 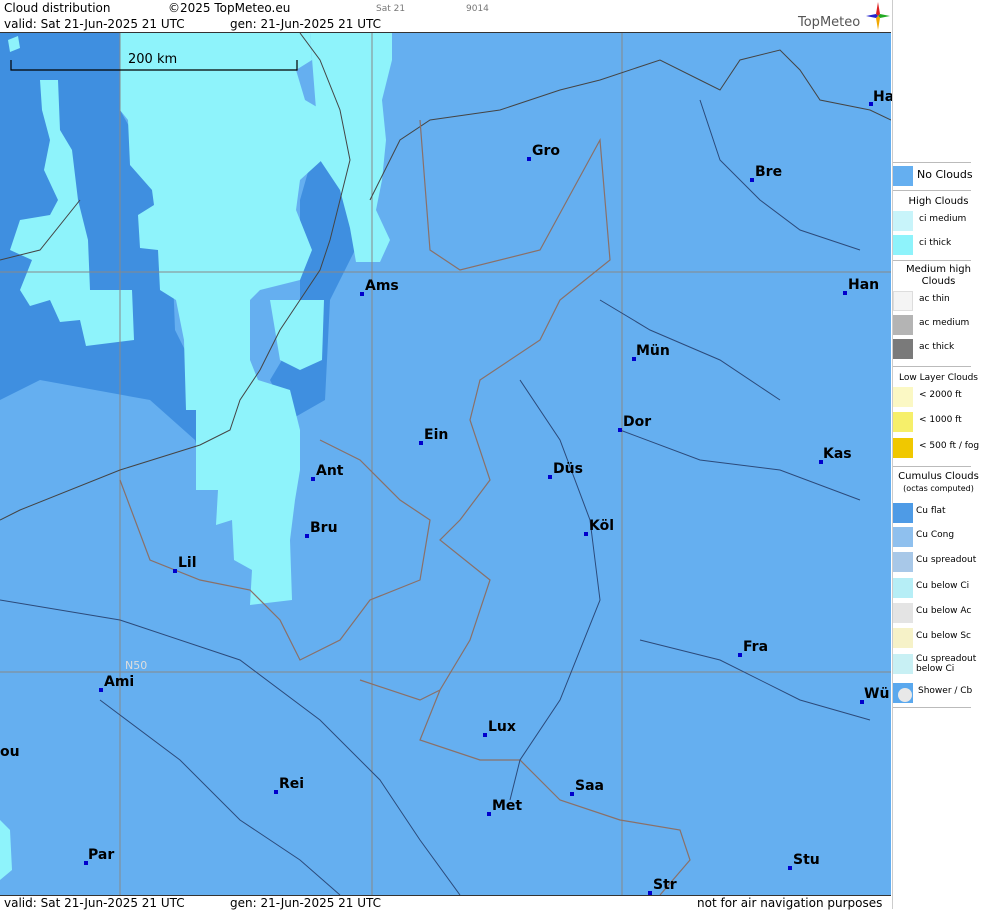 I want to click on brand-name: TopMeteo, so click(x=829, y=22).